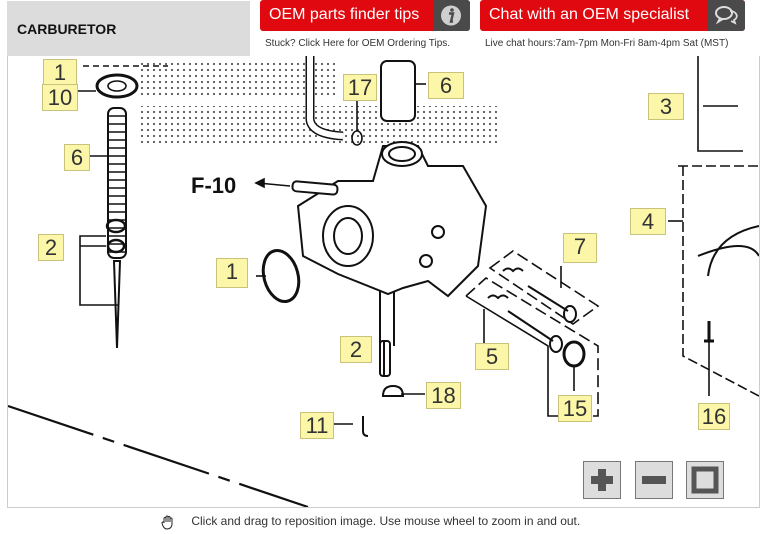 The width and height of the screenshot is (773, 534). Describe the element at coordinates (728, 251) in the screenshot. I see `float-bowl` at that location.